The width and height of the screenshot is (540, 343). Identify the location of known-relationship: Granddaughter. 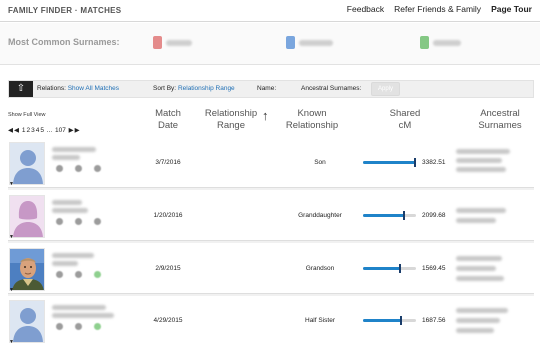
(320, 215).